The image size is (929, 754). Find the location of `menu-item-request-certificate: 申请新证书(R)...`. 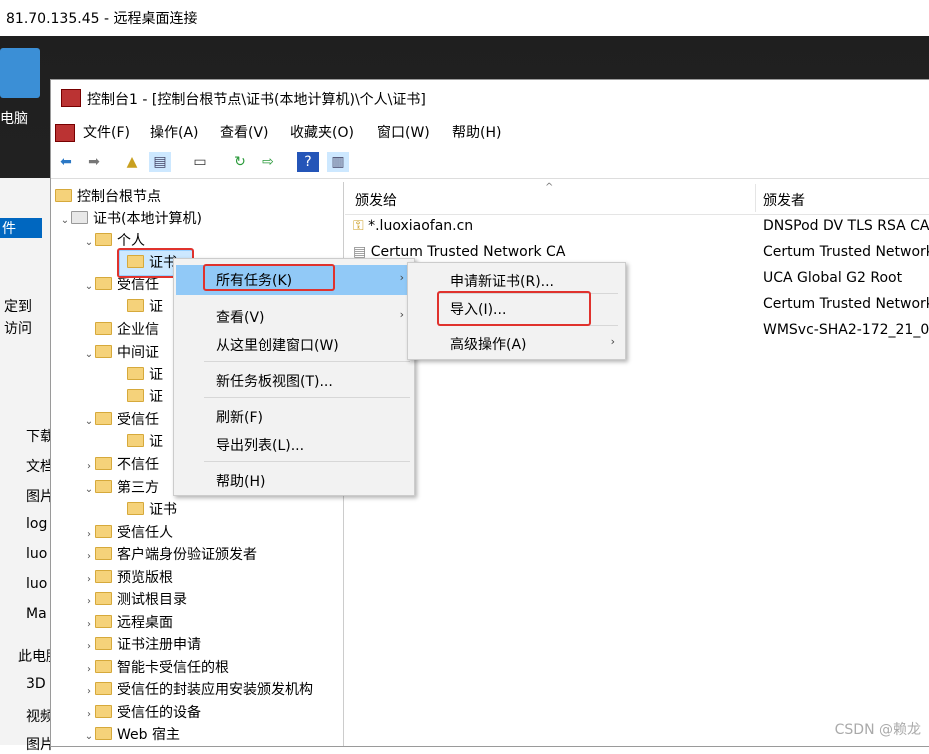

menu-item-request-certificate: 申请新证书(R)... is located at coordinates (502, 281).